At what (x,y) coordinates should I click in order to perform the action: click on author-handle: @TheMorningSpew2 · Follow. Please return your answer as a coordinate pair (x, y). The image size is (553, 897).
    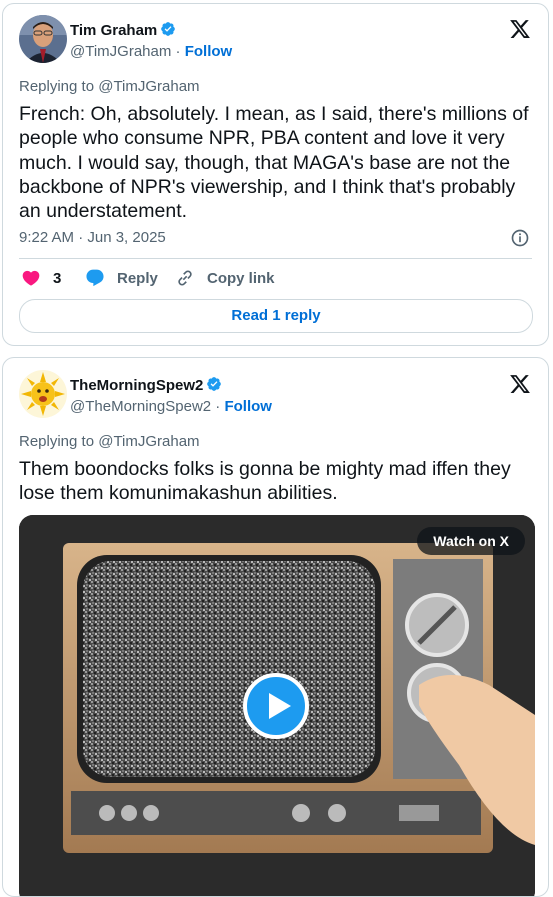
    Looking at the image, I should click on (171, 406).